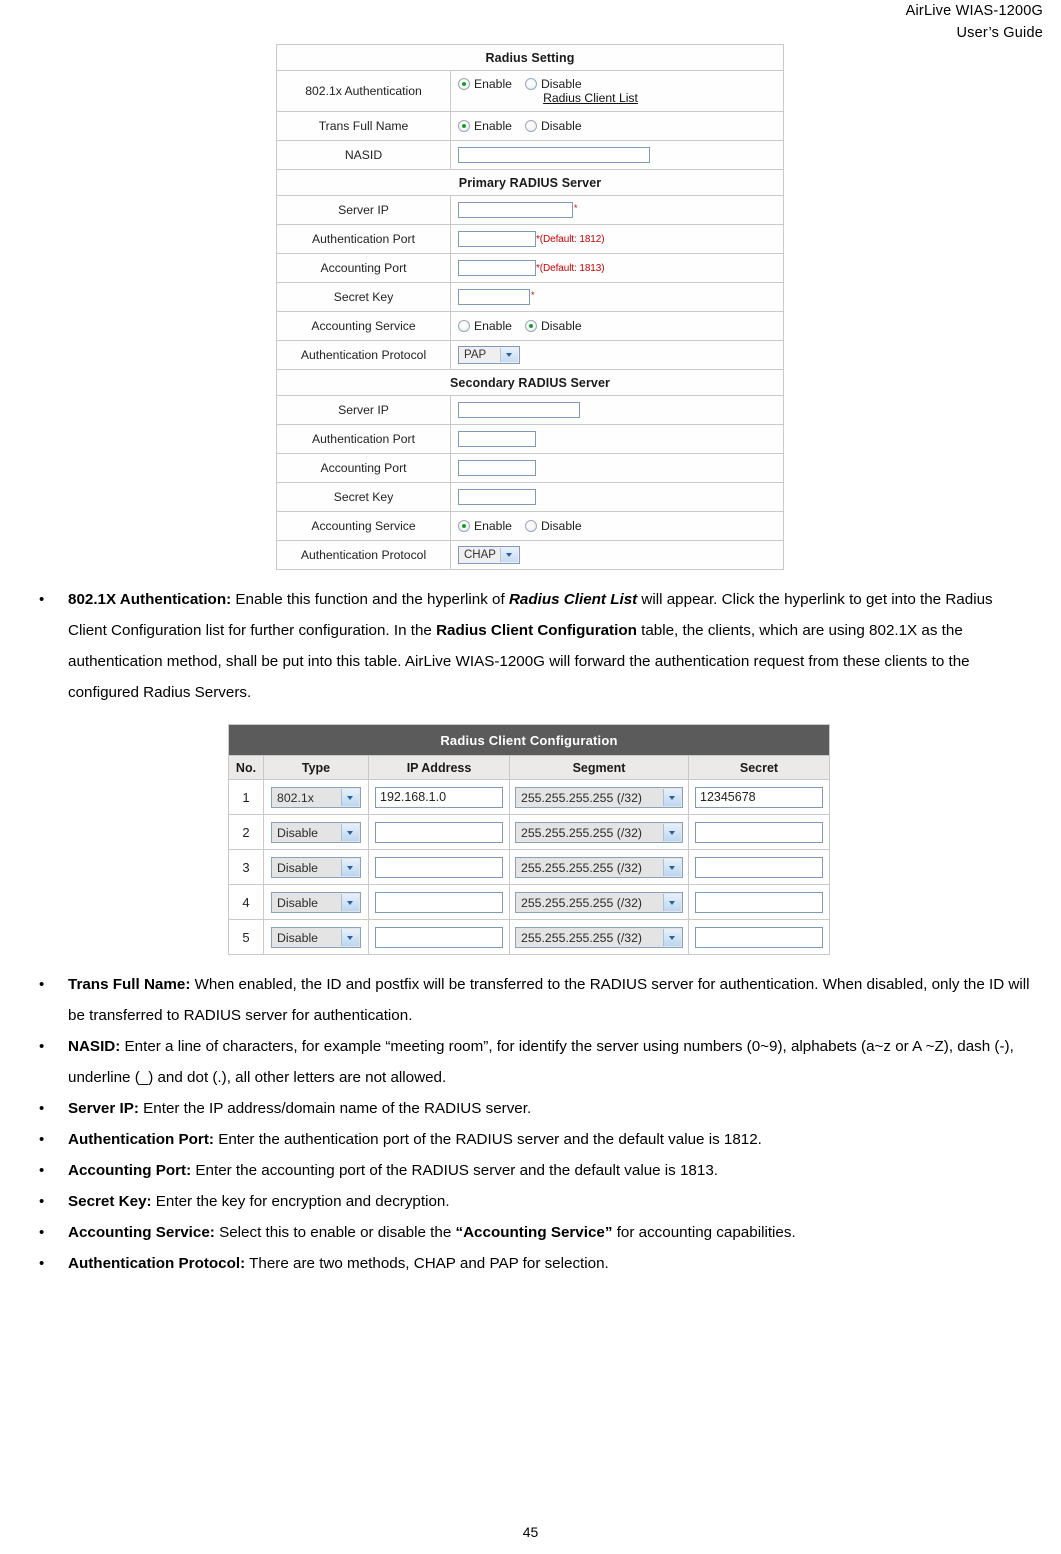 The height and width of the screenshot is (1554, 1061). I want to click on column-header-secret: Secret, so click(759, 767).